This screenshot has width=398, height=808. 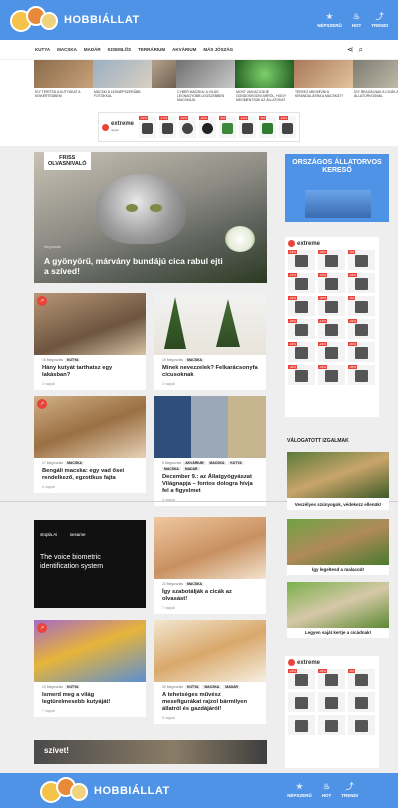 I want to click on ticker-item: ÍGY TERÍTSD A KUTYÁKAT A KISKERTEDBEN!, so click(x=63, y=84).